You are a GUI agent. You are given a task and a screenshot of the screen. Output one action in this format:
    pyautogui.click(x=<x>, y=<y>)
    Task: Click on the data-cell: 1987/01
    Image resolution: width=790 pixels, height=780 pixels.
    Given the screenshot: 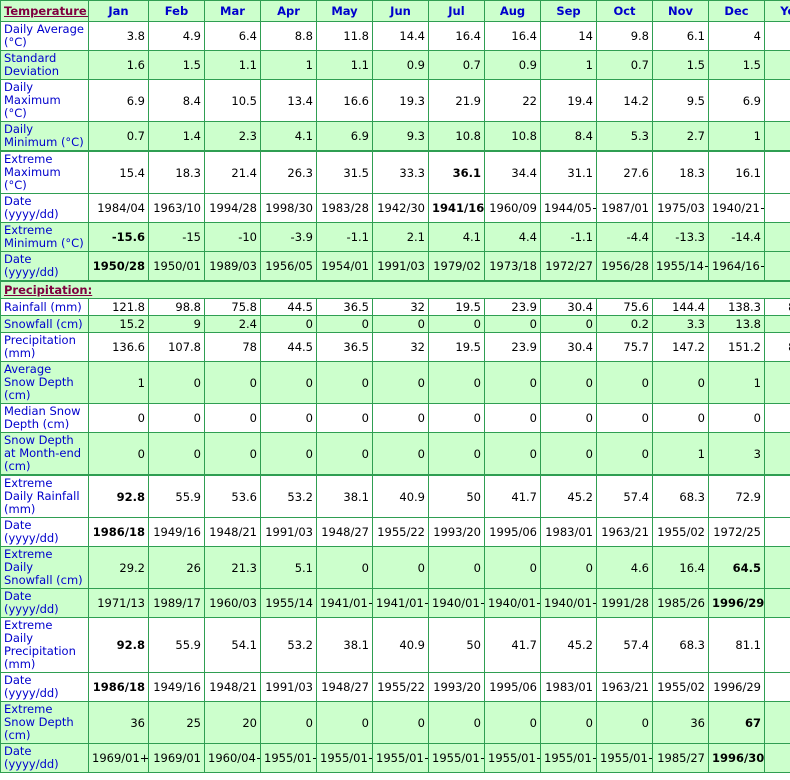 What is the action you would take?
    pyautogui.click(x=624, y=208)
    